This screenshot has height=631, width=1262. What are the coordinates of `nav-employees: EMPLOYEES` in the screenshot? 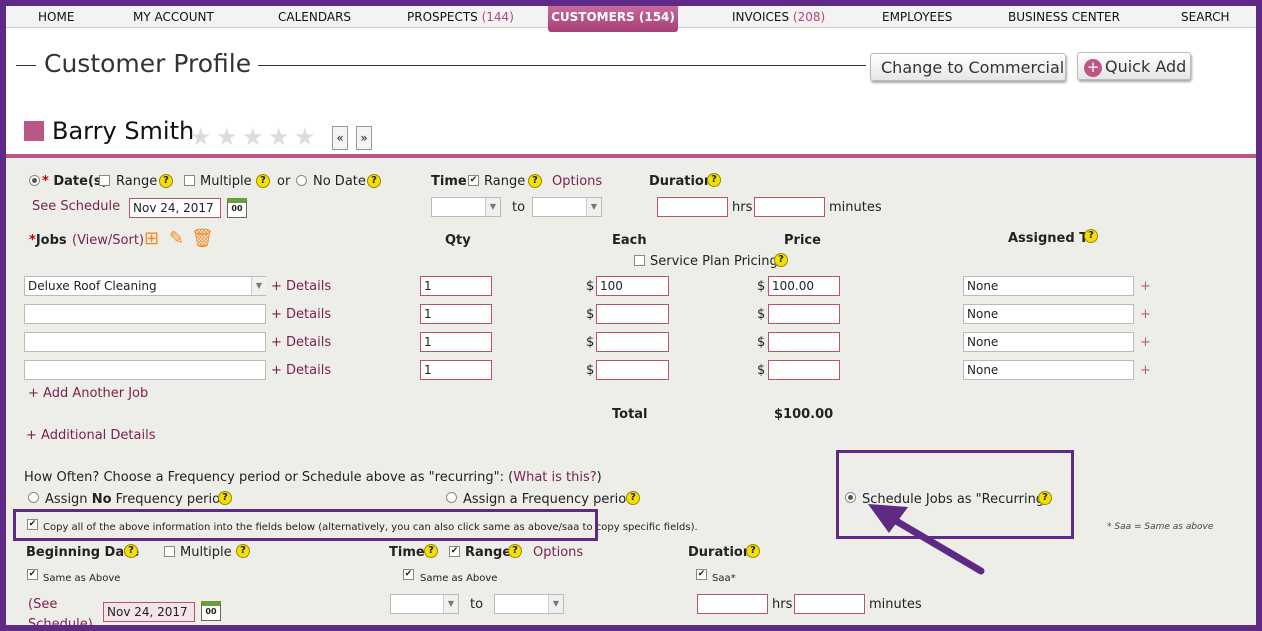 It's located at (917, 17).